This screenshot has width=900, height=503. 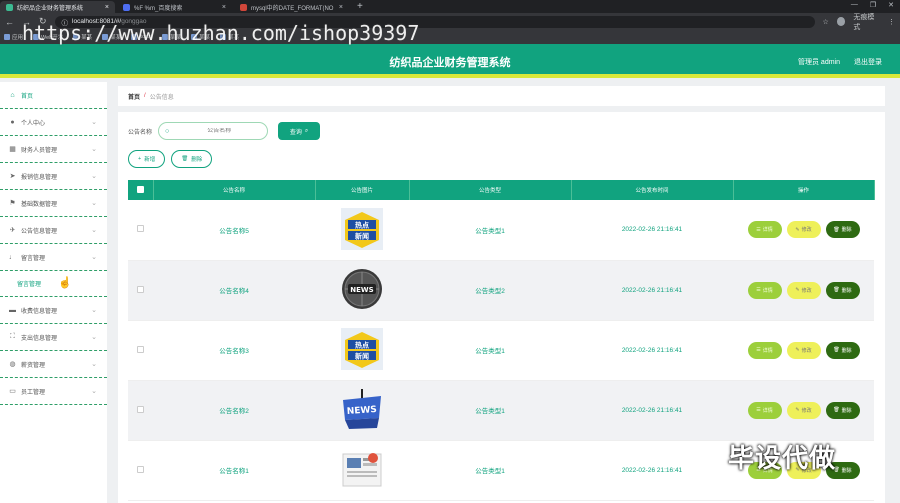 What do you see at coordinates (7, 37) in the screenshot?
I see `bookmark-folder-icon` at bounding box center [7, 37].